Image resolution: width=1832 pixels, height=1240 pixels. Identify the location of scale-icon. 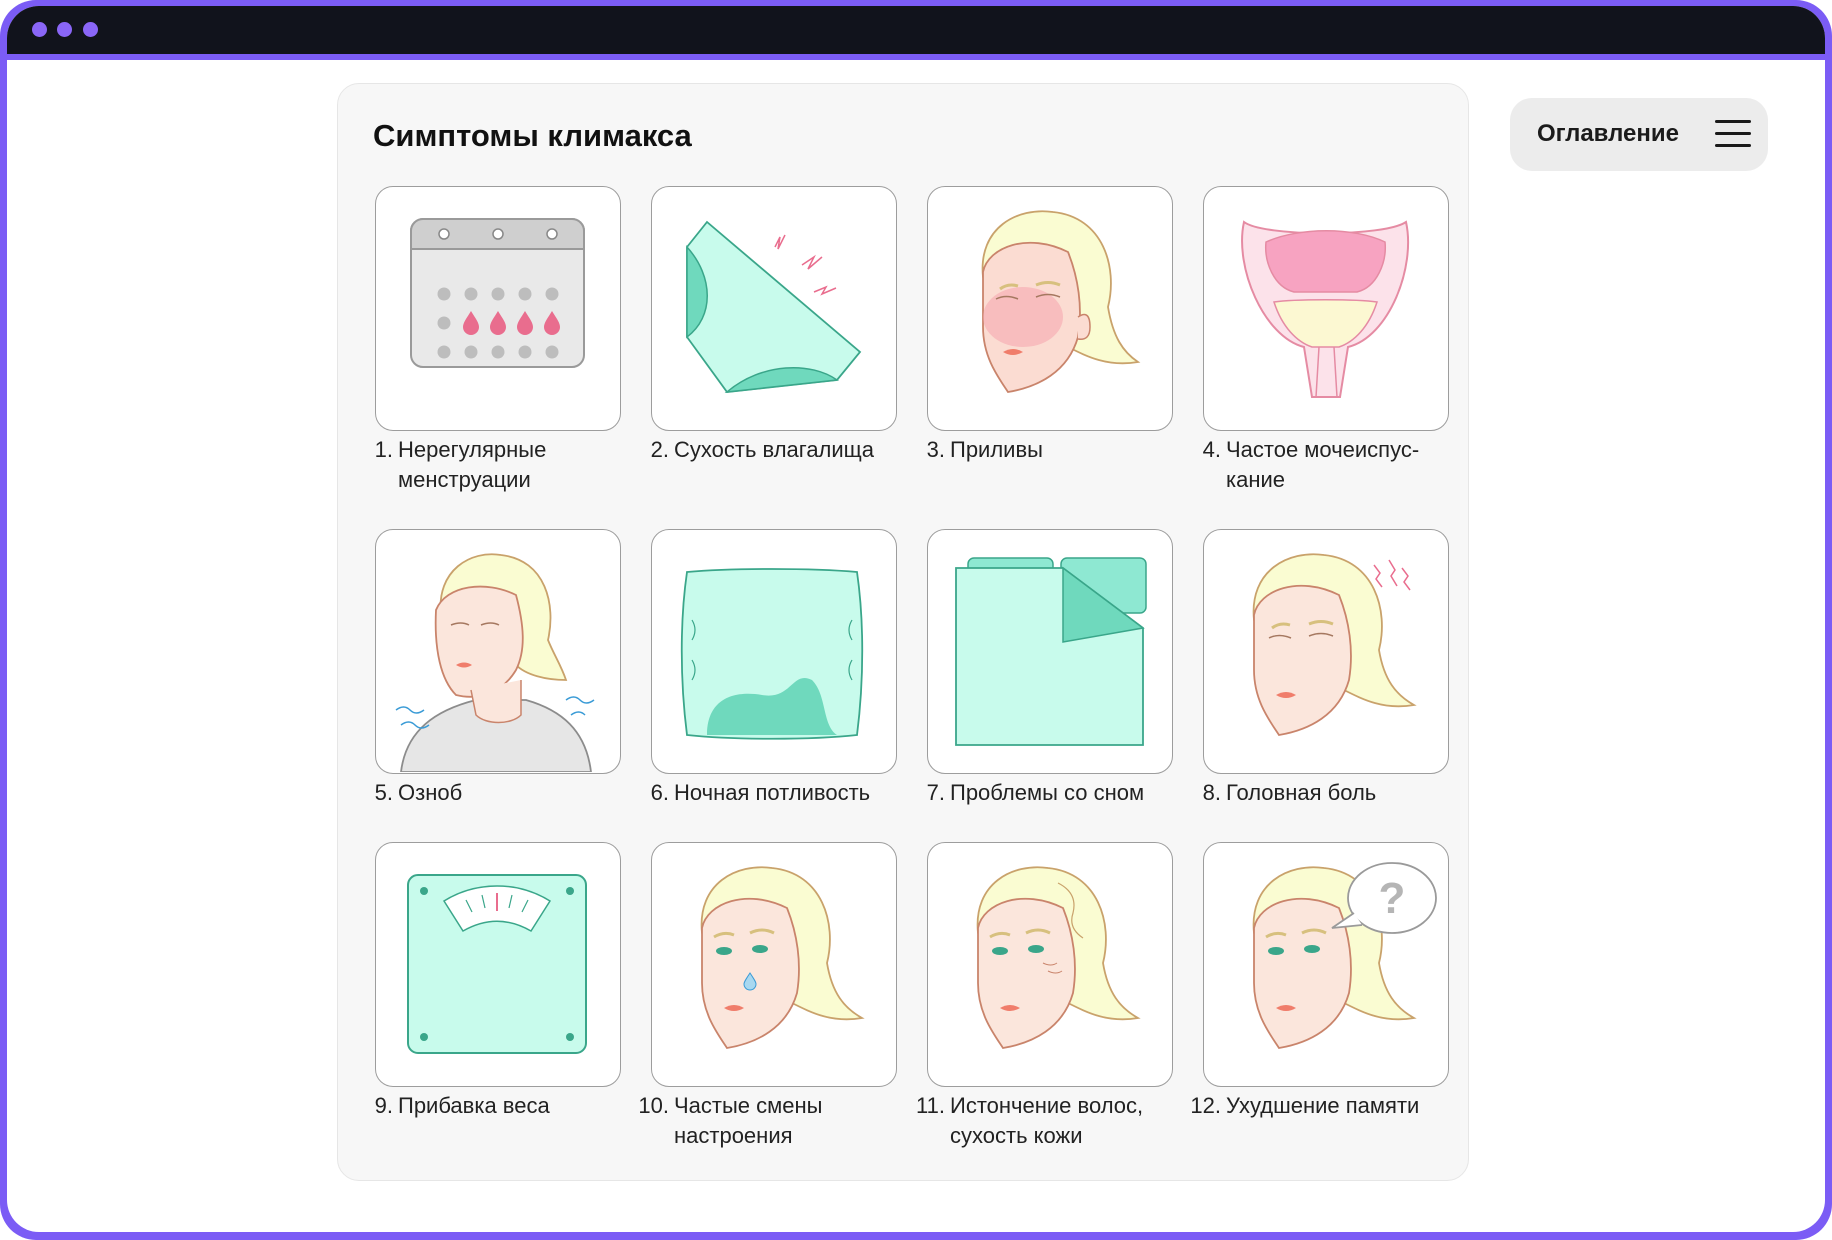
(498, 964).